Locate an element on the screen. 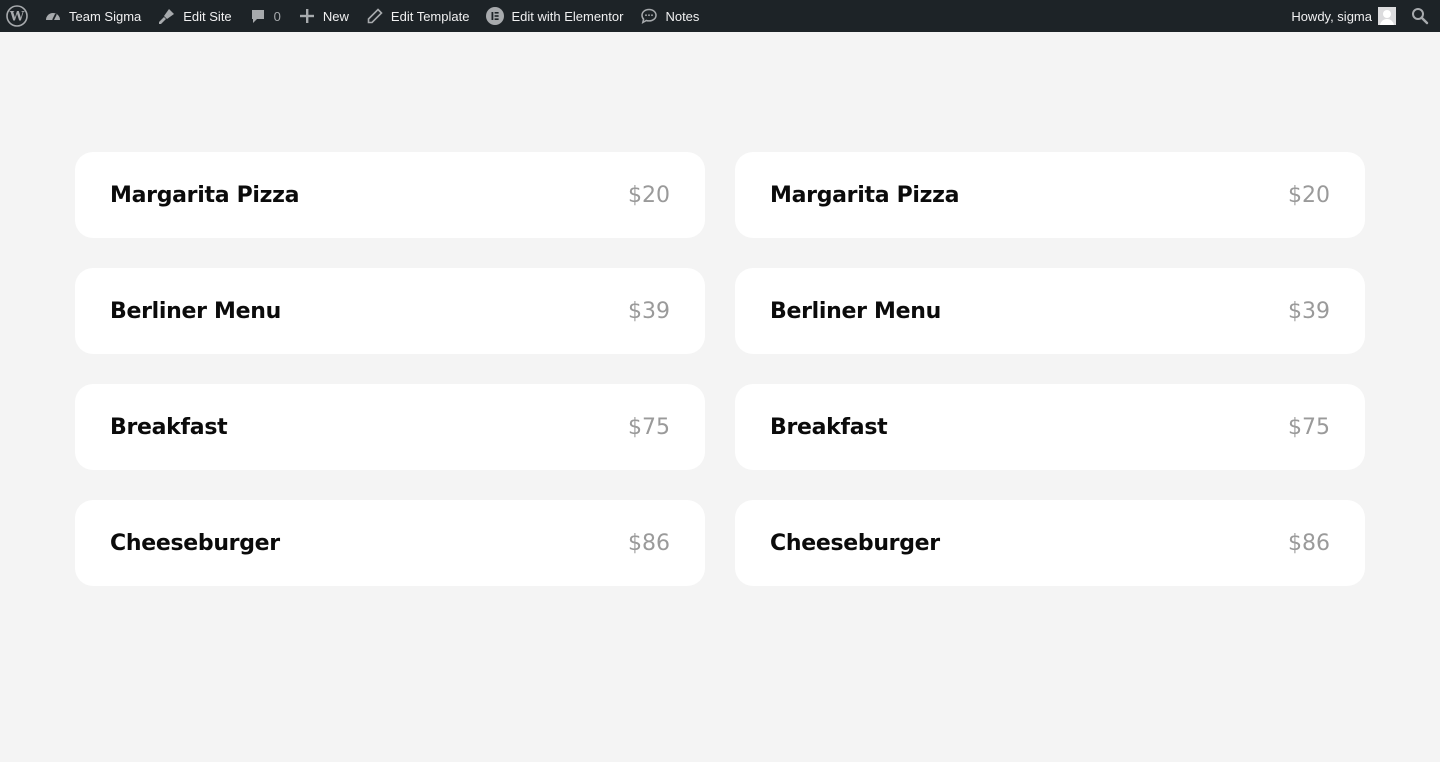 This screenshot has width=1440, height=762. search-icon is located at coordinates (1420, 16).